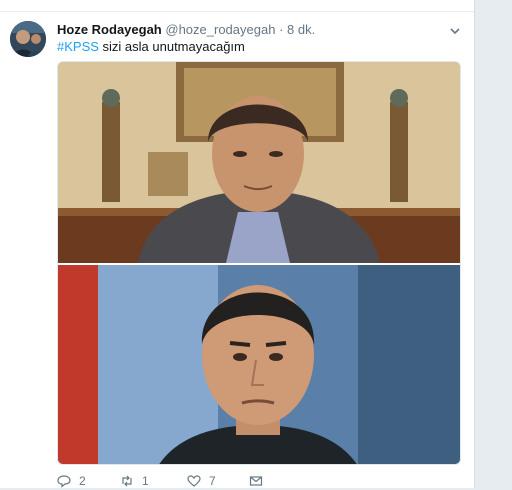  Describe the element at coordinates (256, 481) in the screenshot. I see `message-icon` at that location.